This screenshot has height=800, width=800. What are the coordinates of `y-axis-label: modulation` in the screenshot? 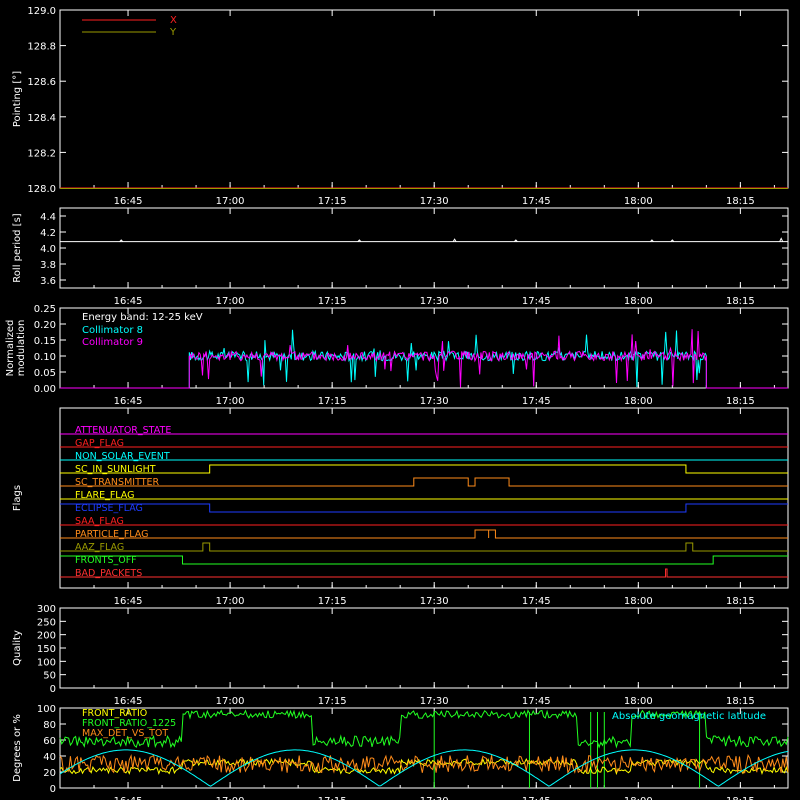 It's located at (21, 348).